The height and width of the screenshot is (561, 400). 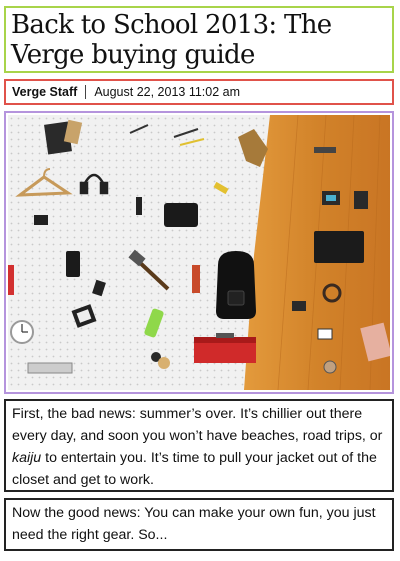 What do you see at coordinates (44, 92) in the screenshot?
I see `author-link: Verge Staff` at bounding box center [44, 92].